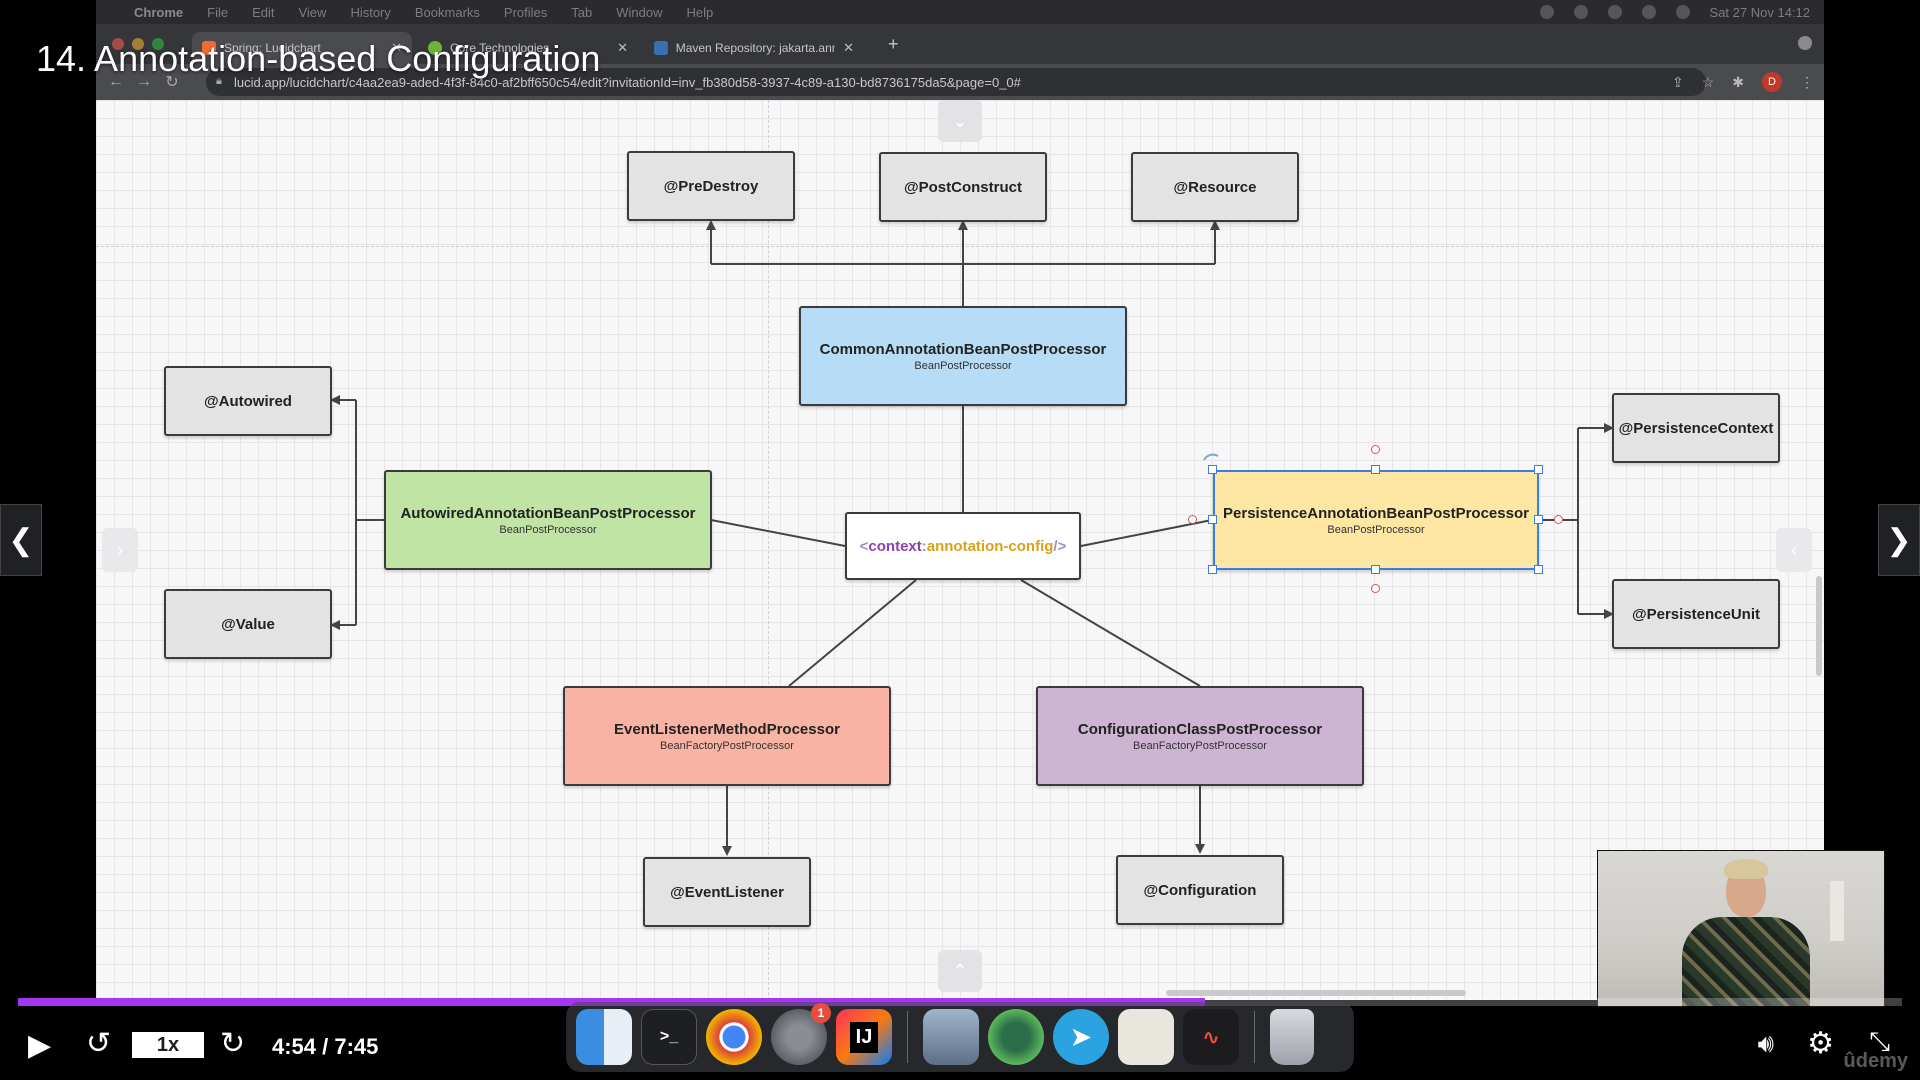 The height and width of the screenshot is (1080, 1920). I want to click on context-keyword: context, so click(895, 546).